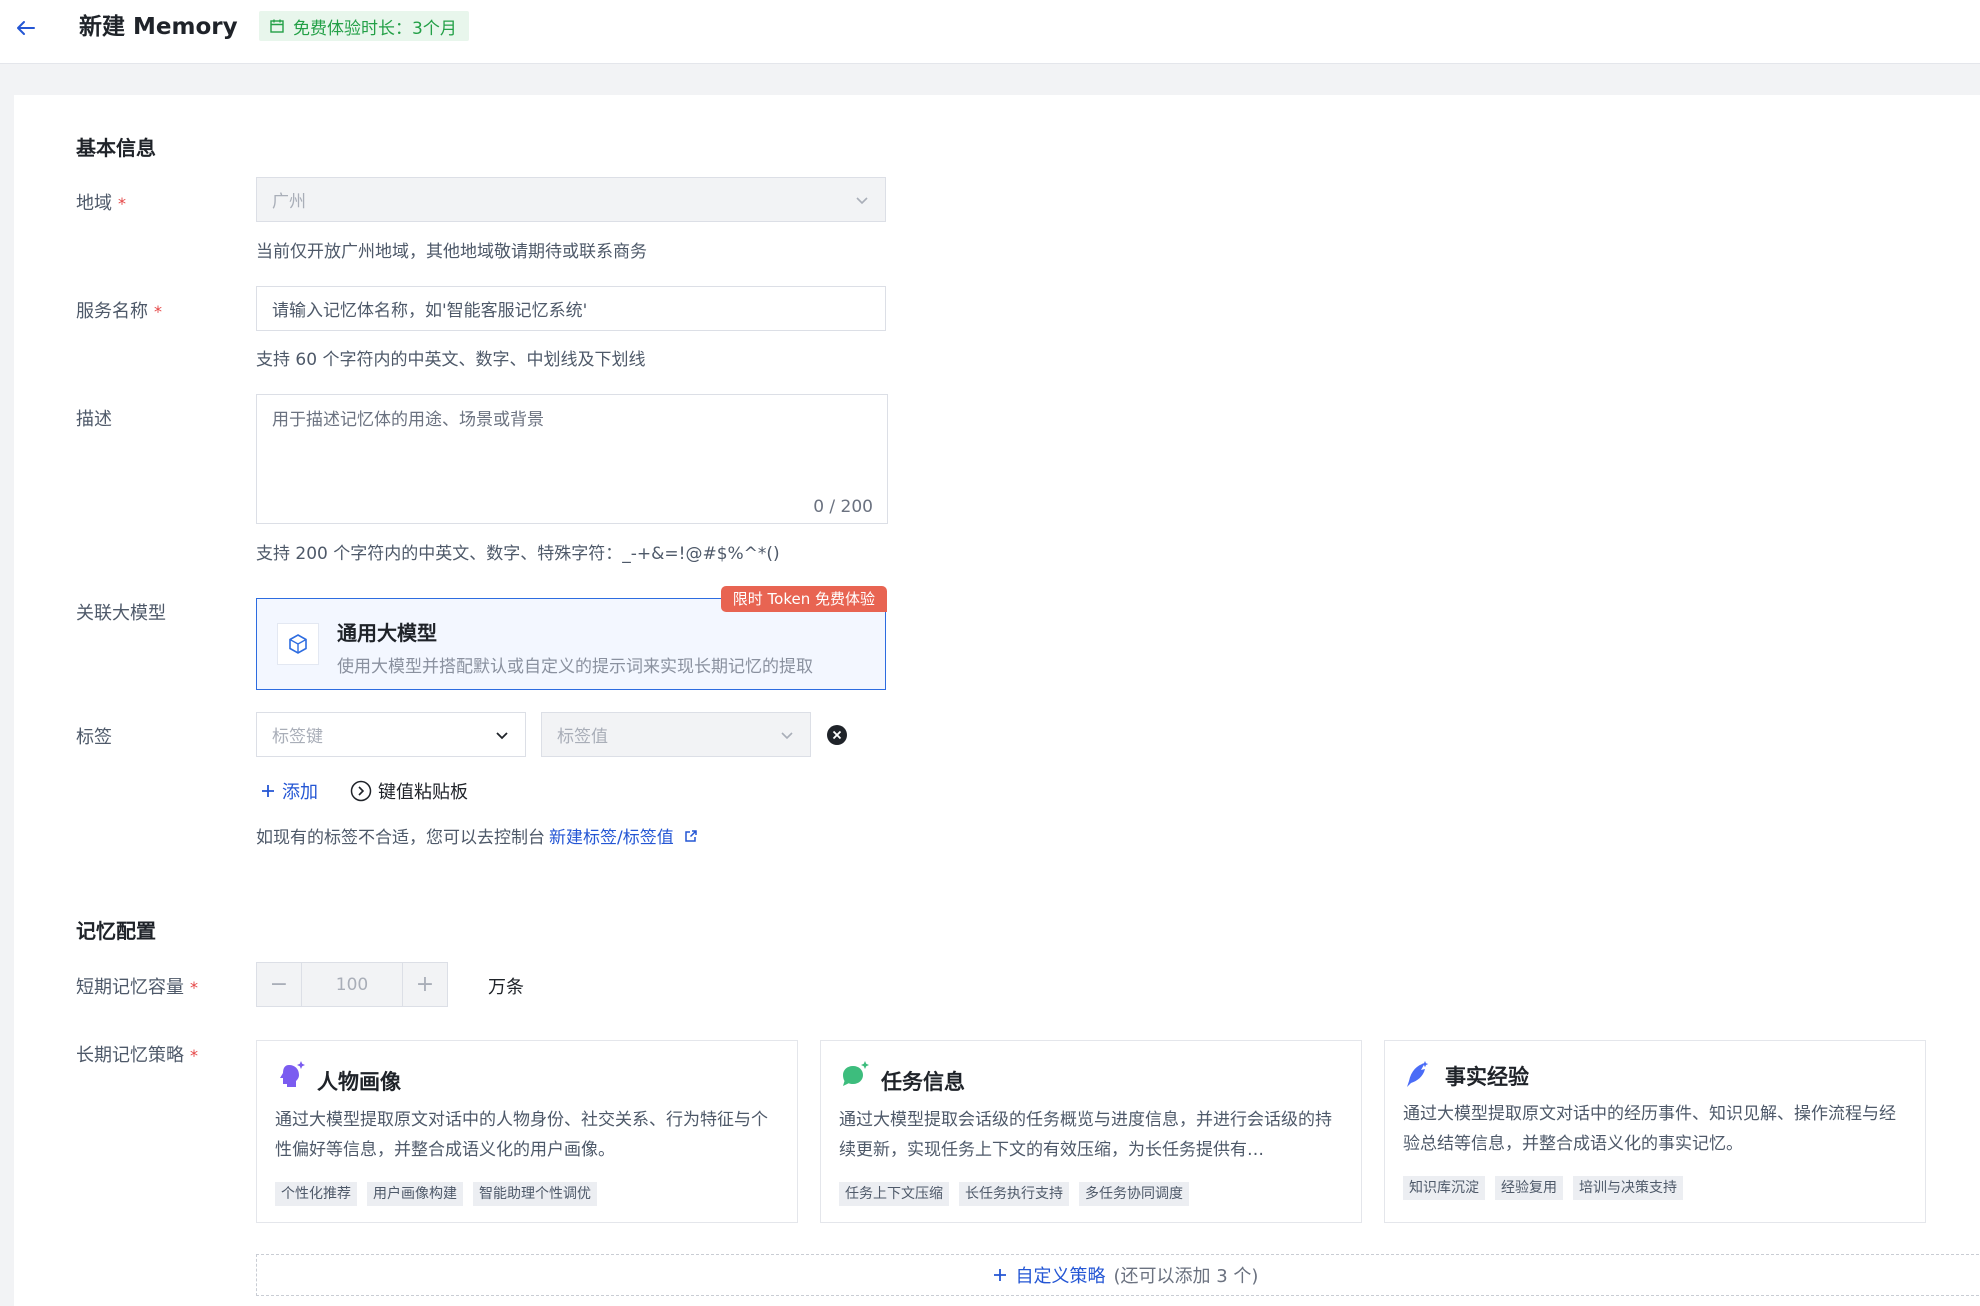 Image resolution: width=1980 pixels, height=1306 pixels. What do you see at coordinates (359, 1082) in the screenshot?
I see `strategy-title: 人物画像` at bounding box center [359, 1082].